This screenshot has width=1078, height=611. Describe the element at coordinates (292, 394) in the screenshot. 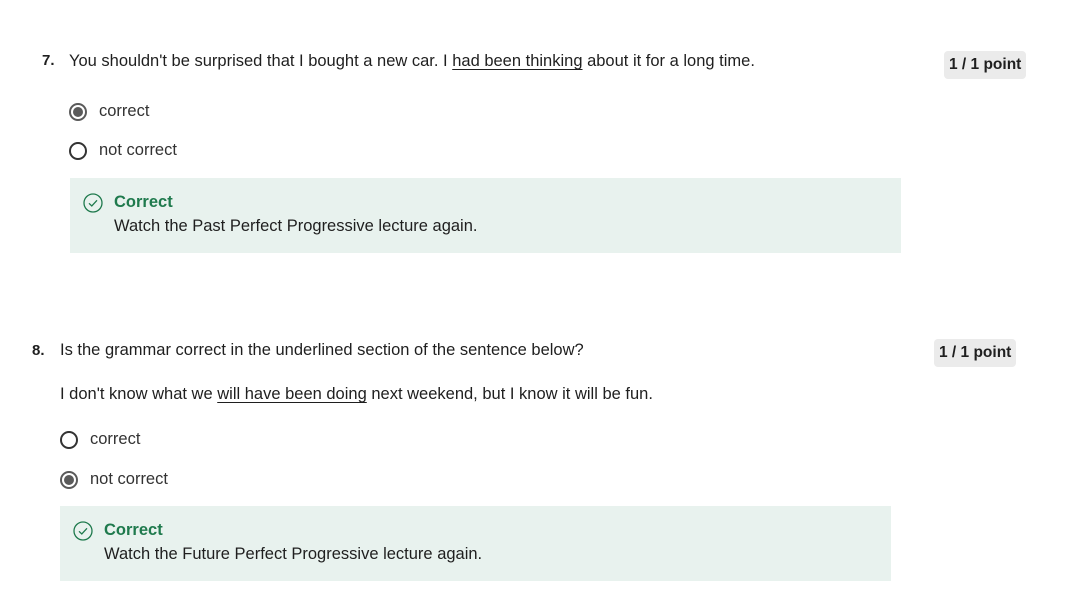

I see `underlined-section: will have been doing` at that location.